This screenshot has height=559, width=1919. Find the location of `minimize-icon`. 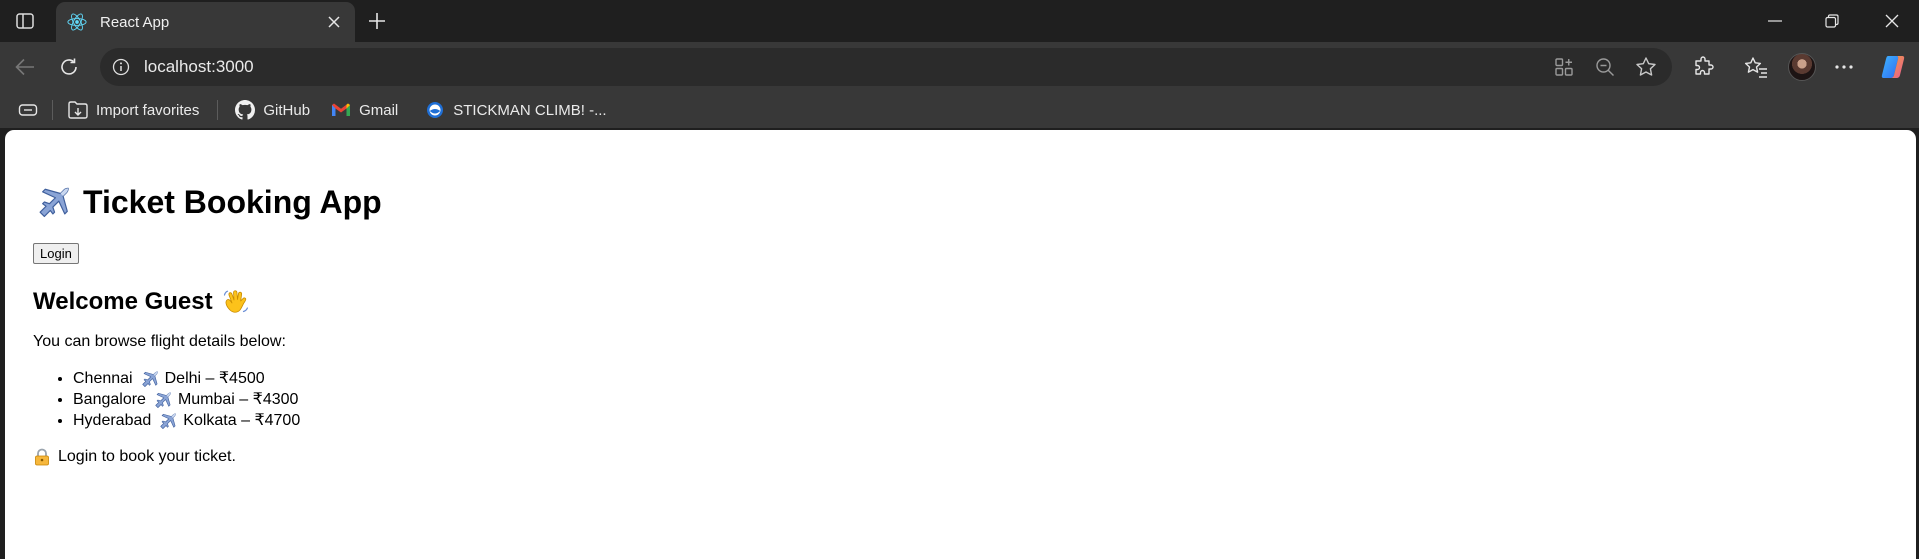

minimize-icon is located at coordinates (1775, 21).